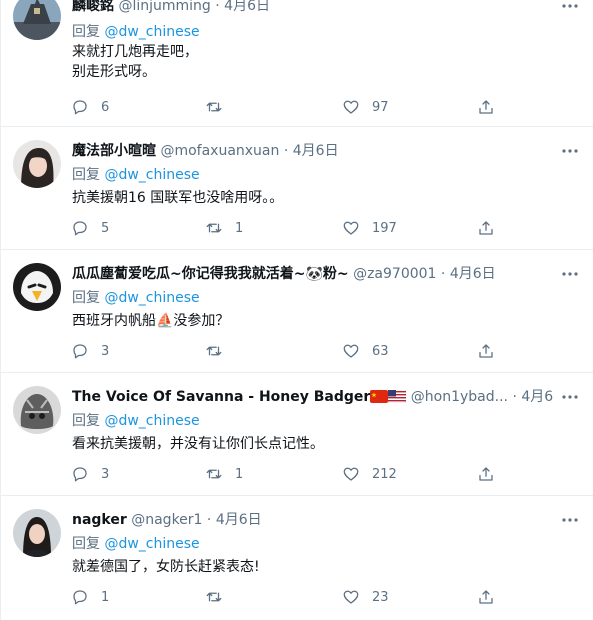 This screenshot has width=593, height=620. I want to click on flag-china-icon, so click(379, 396).